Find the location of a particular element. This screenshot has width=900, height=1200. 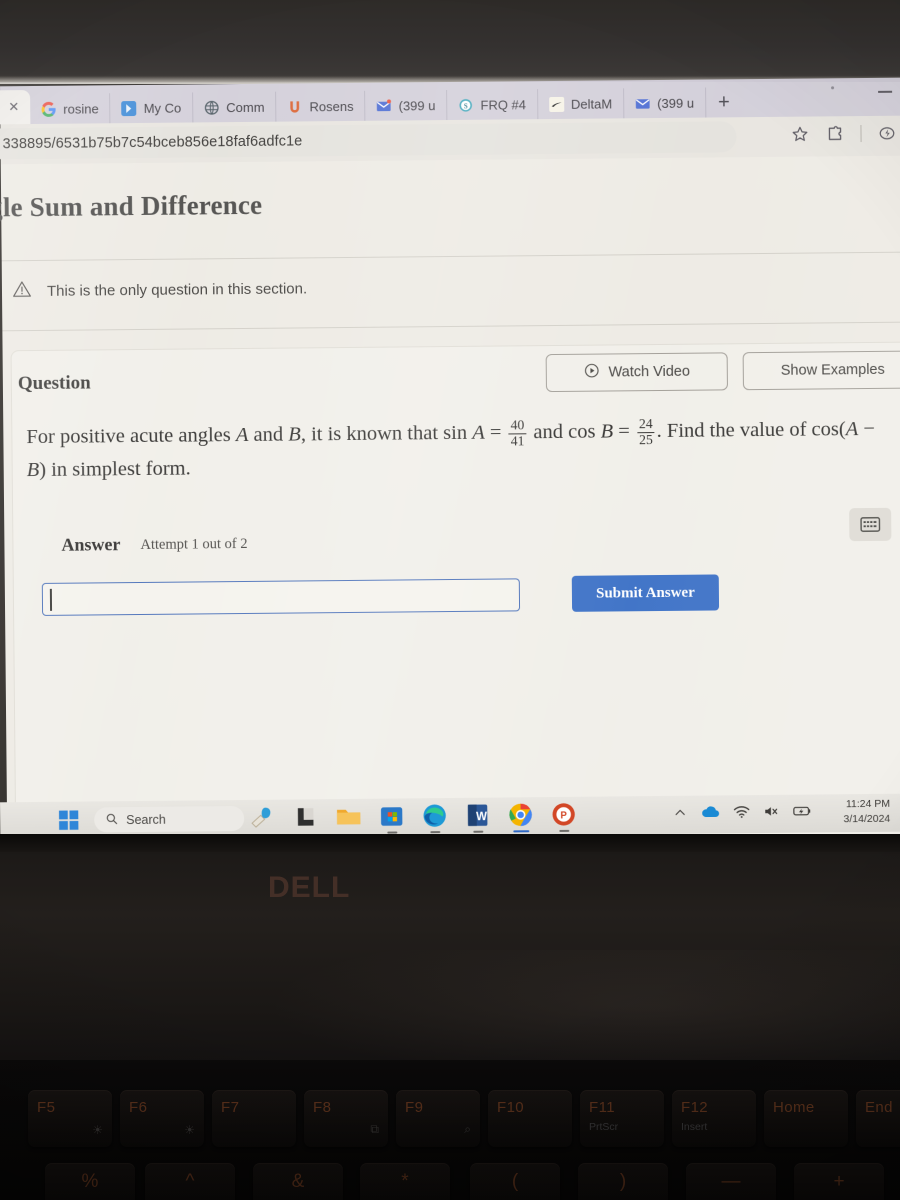

lenovo-l-icon is located at coordinates (305, 816).